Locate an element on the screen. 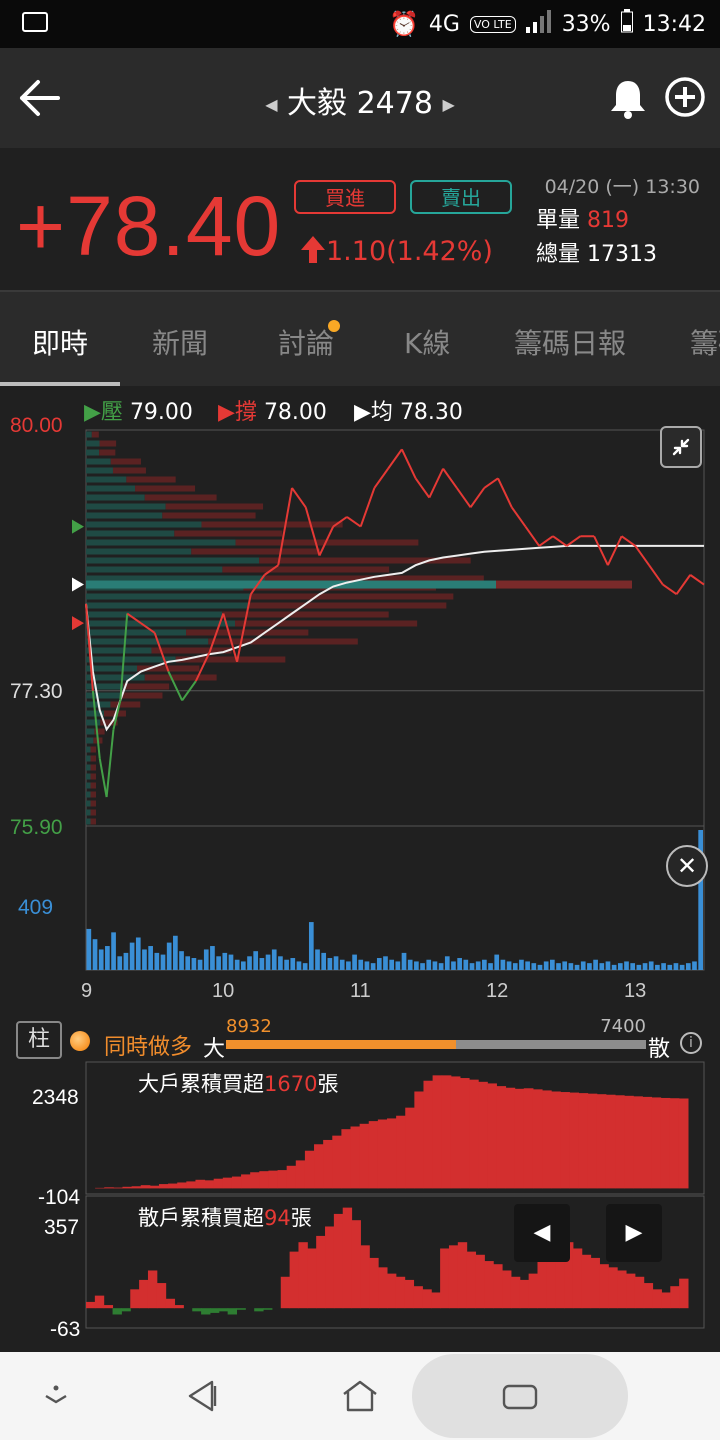  chart-prev-button: ◀ is located at coordinates (542, 1233).